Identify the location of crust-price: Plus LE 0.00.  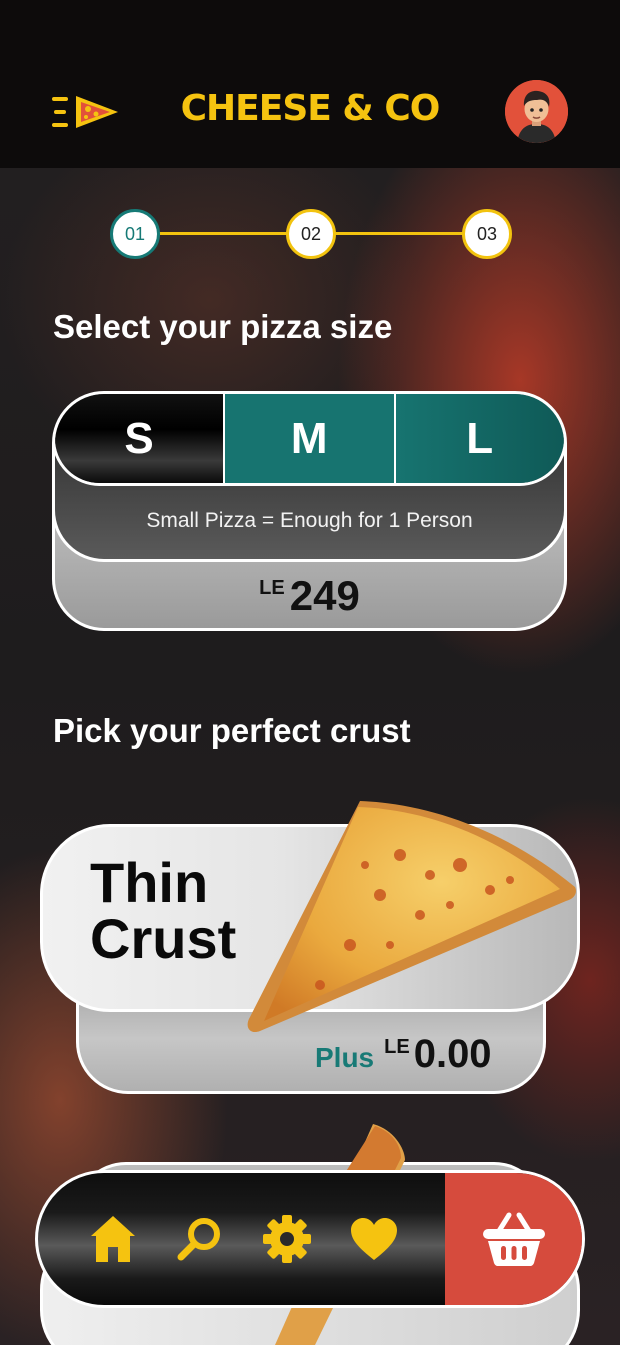
(403, 1054).